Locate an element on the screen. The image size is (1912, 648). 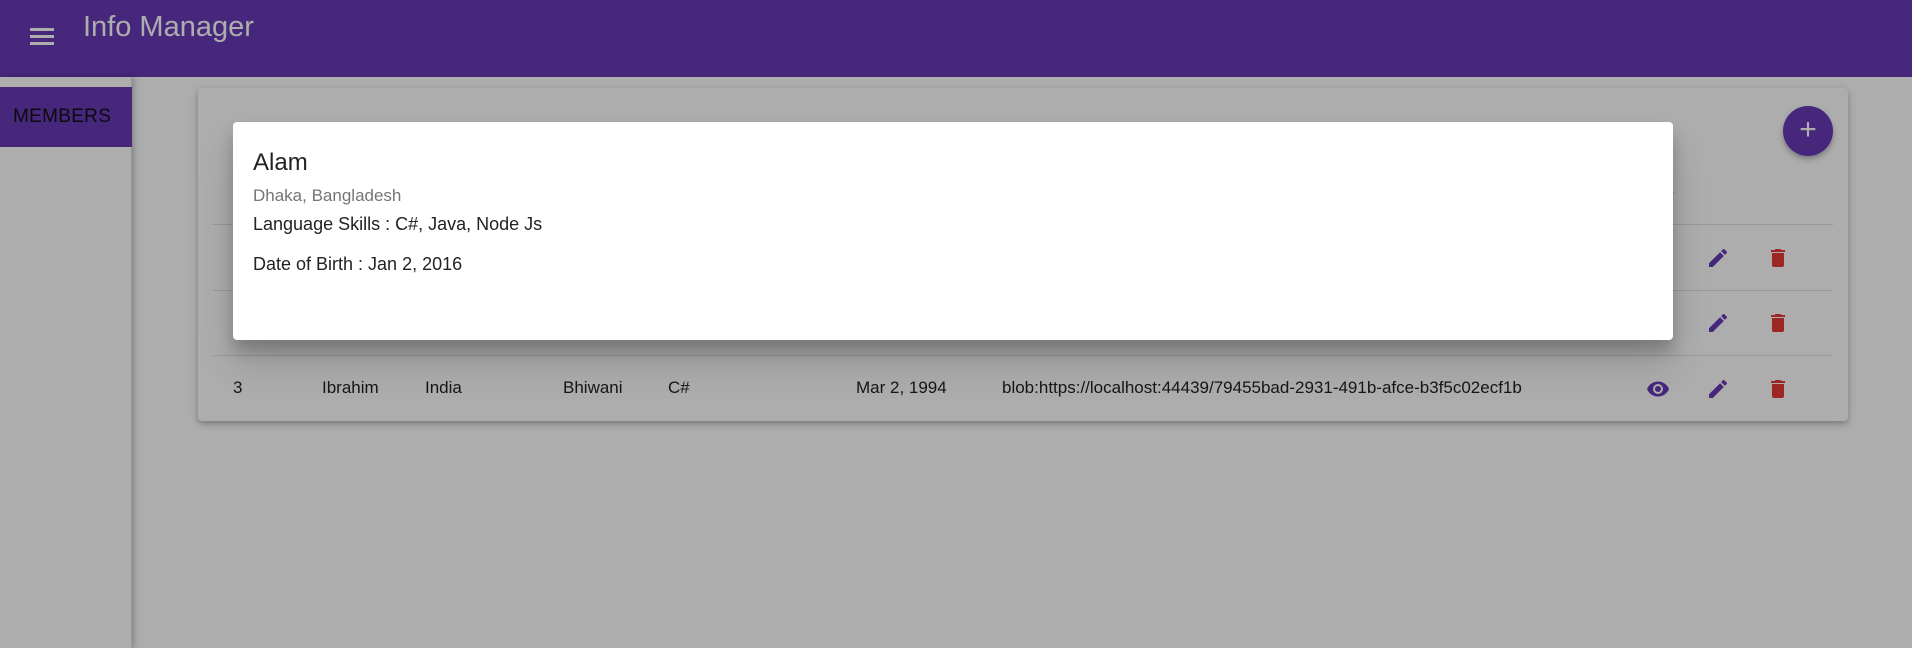
dialog-member-skills: Language Skills : C#, Java, Node Js is located at coordinates (398, 224).